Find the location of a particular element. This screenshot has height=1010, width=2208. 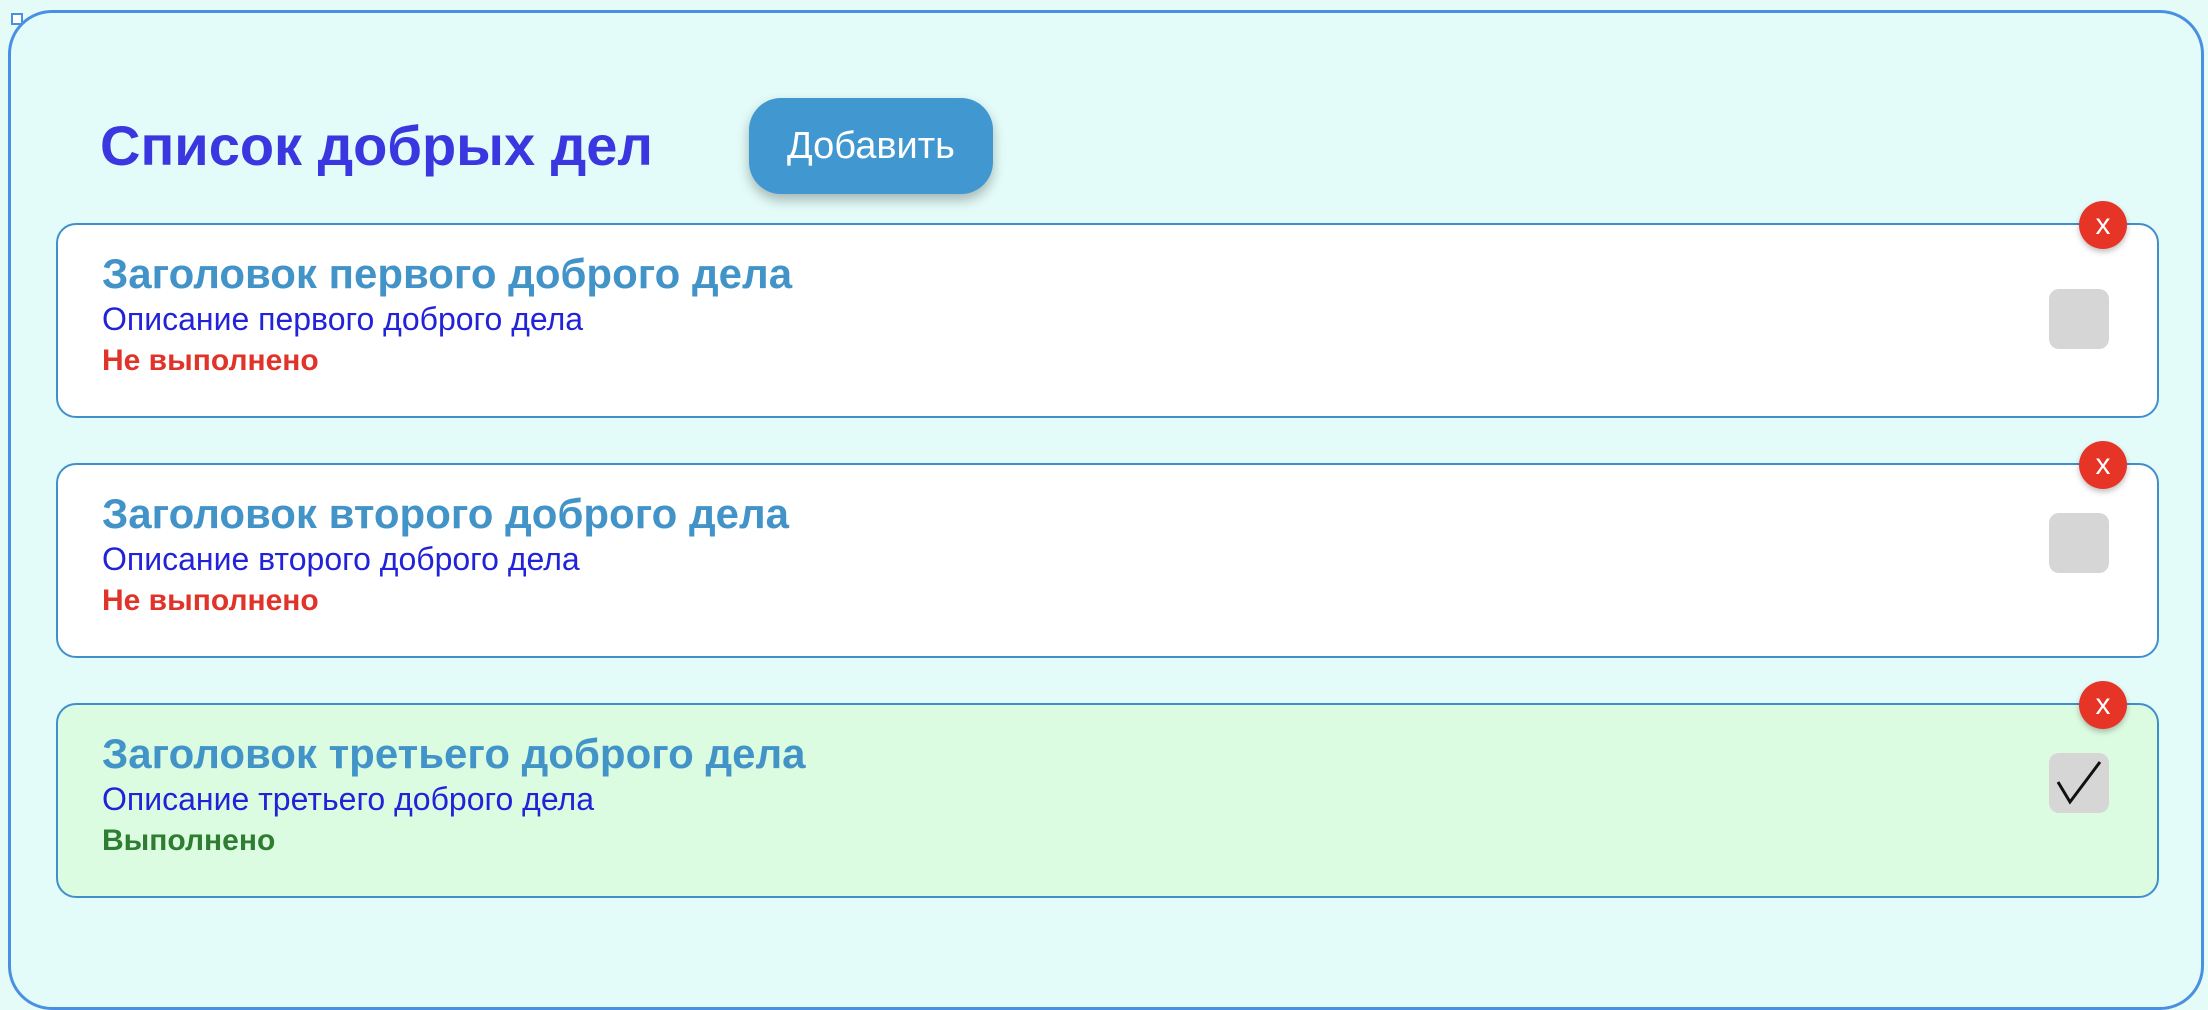

page-title: Список добрых дел is located at coordinates (376, 145).